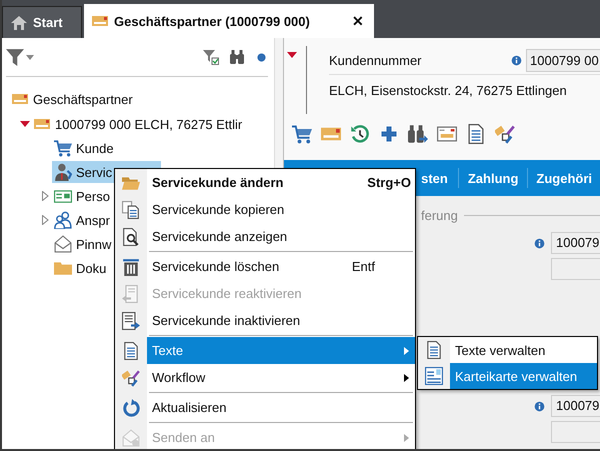  Describe the element at coordinates (265, 236) in the screenshot. I see `menu-item: Servicekunde anzeigen` at that location.